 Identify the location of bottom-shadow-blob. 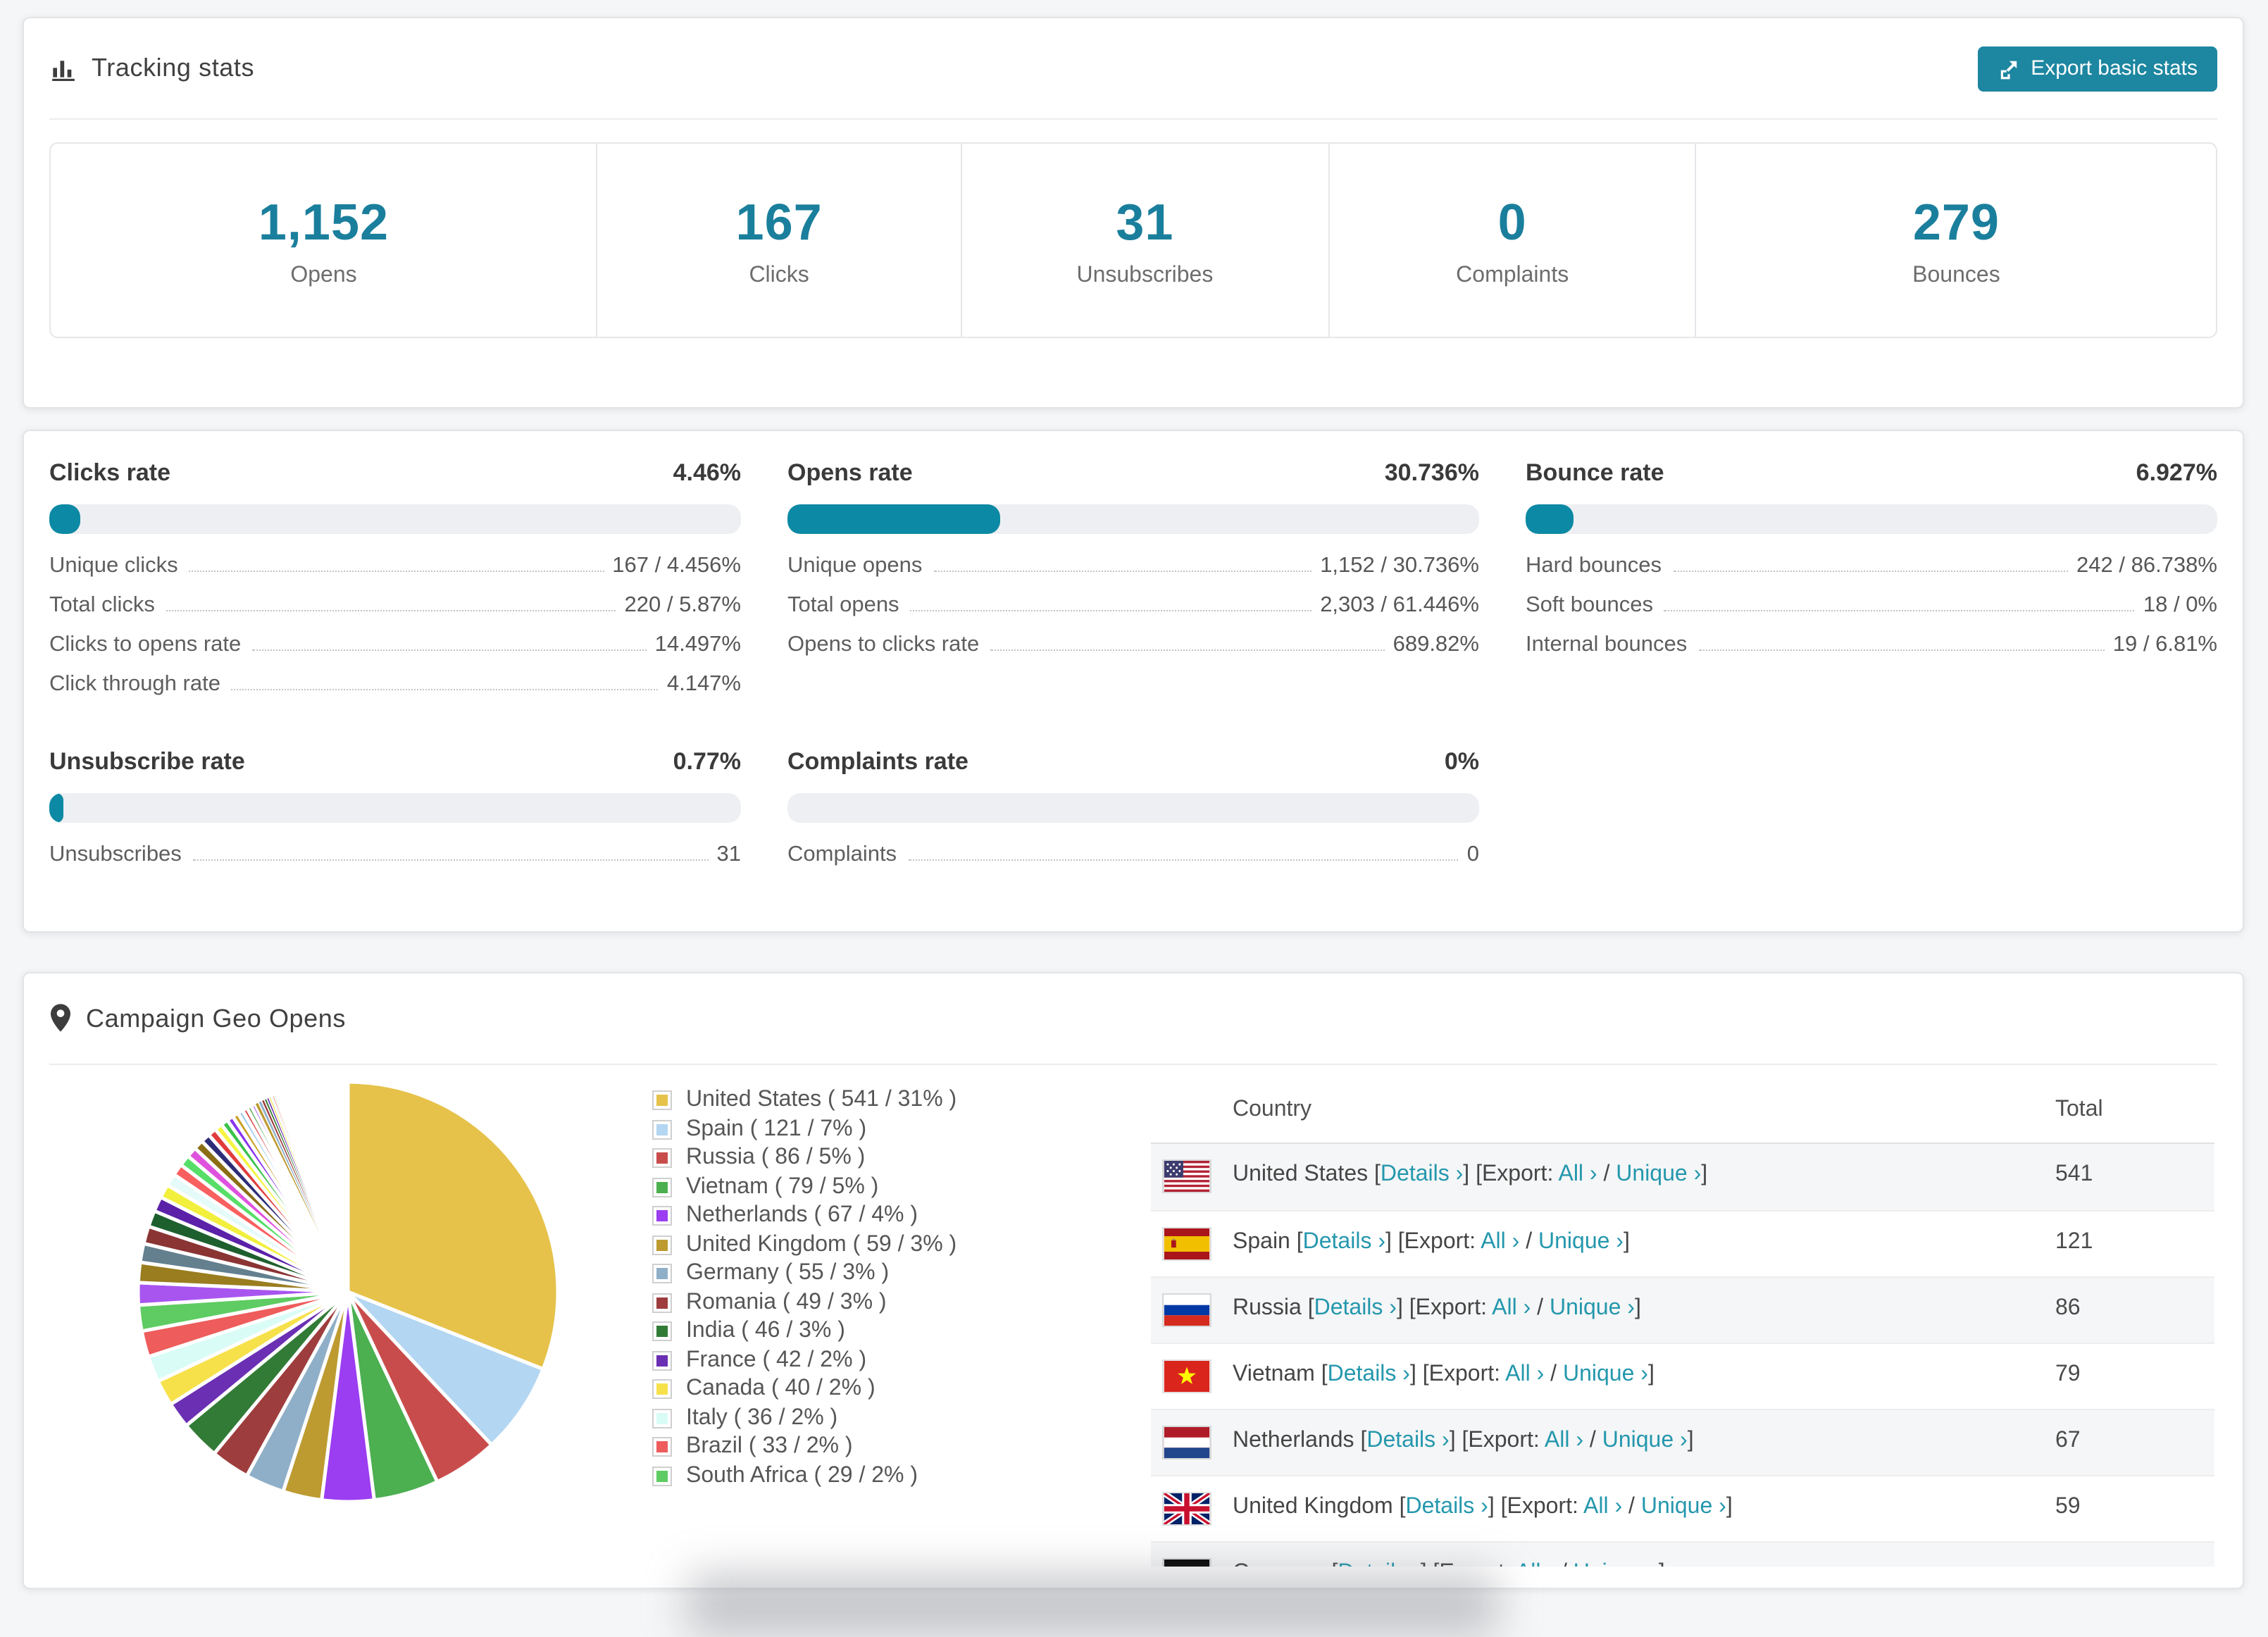
(1092, 1604).